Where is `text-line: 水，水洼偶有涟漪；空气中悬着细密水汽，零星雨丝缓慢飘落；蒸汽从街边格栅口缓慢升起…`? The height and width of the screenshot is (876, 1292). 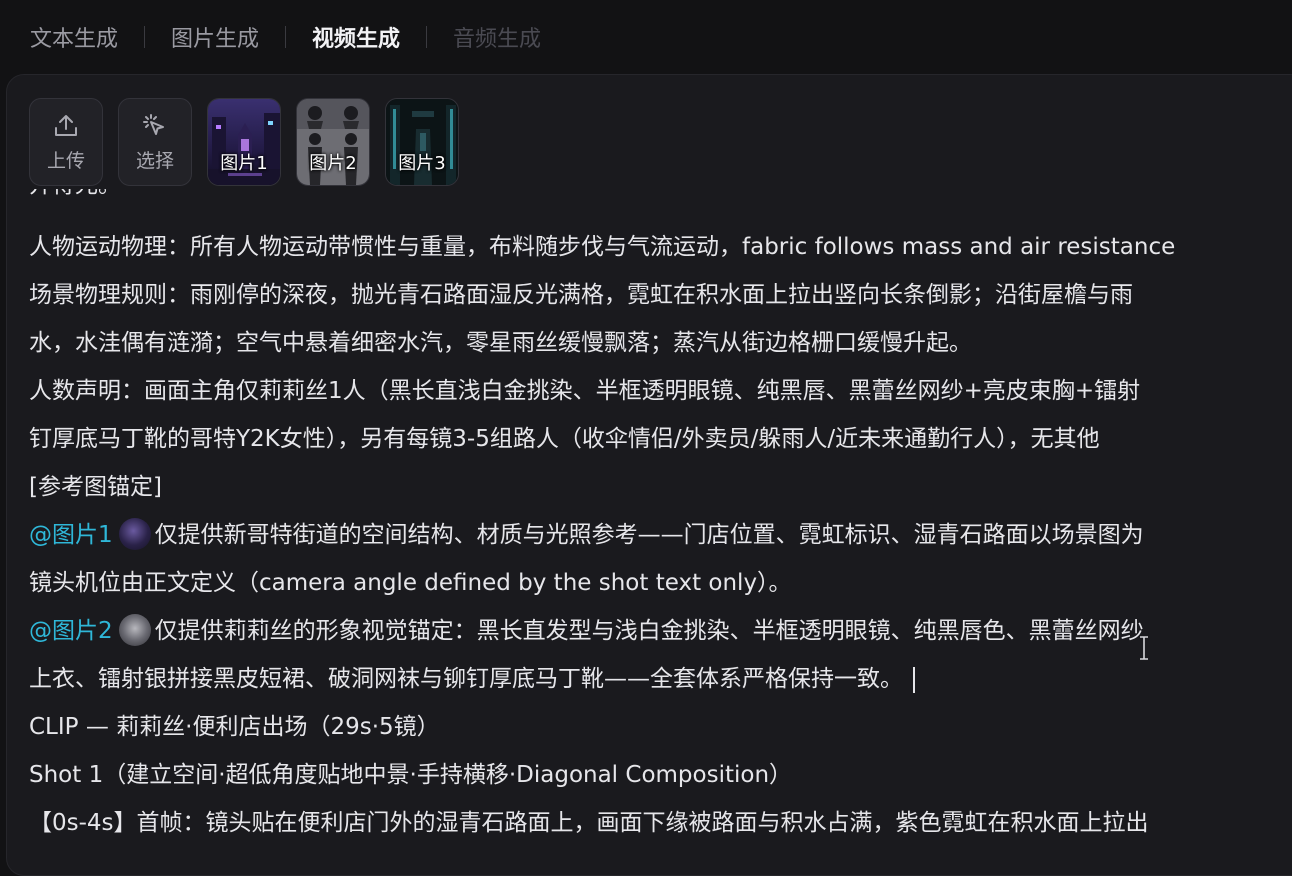 text-line: 水，水洼偶有涟漪；空气中悬着细密水汽，零星雨丝缓慢飘落；蒸汽从街边格栅口缓慢升起… is located at coordinates (500, 343).